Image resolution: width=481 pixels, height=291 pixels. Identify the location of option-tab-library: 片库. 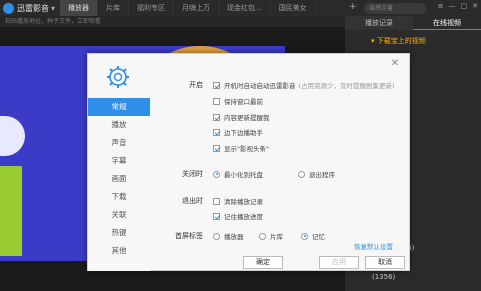
(271, 236).